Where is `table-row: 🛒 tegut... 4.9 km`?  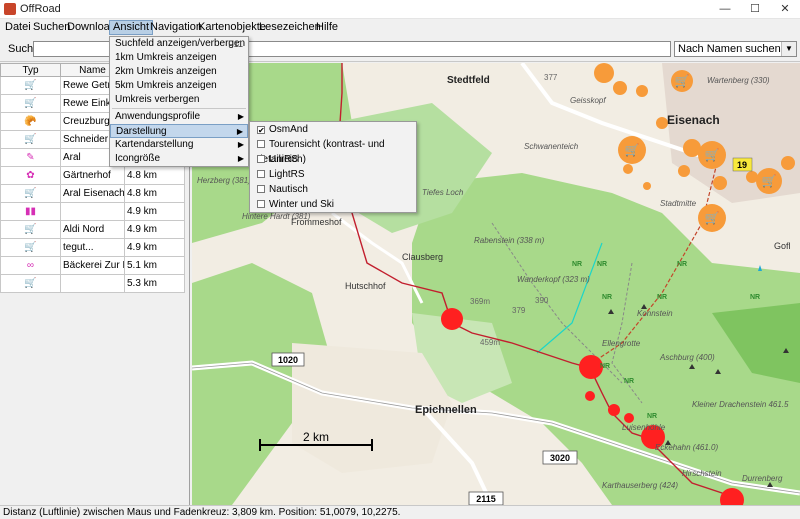
table-row: 🛒 tegut... 4.9 km is located at coordinates (92, 247).